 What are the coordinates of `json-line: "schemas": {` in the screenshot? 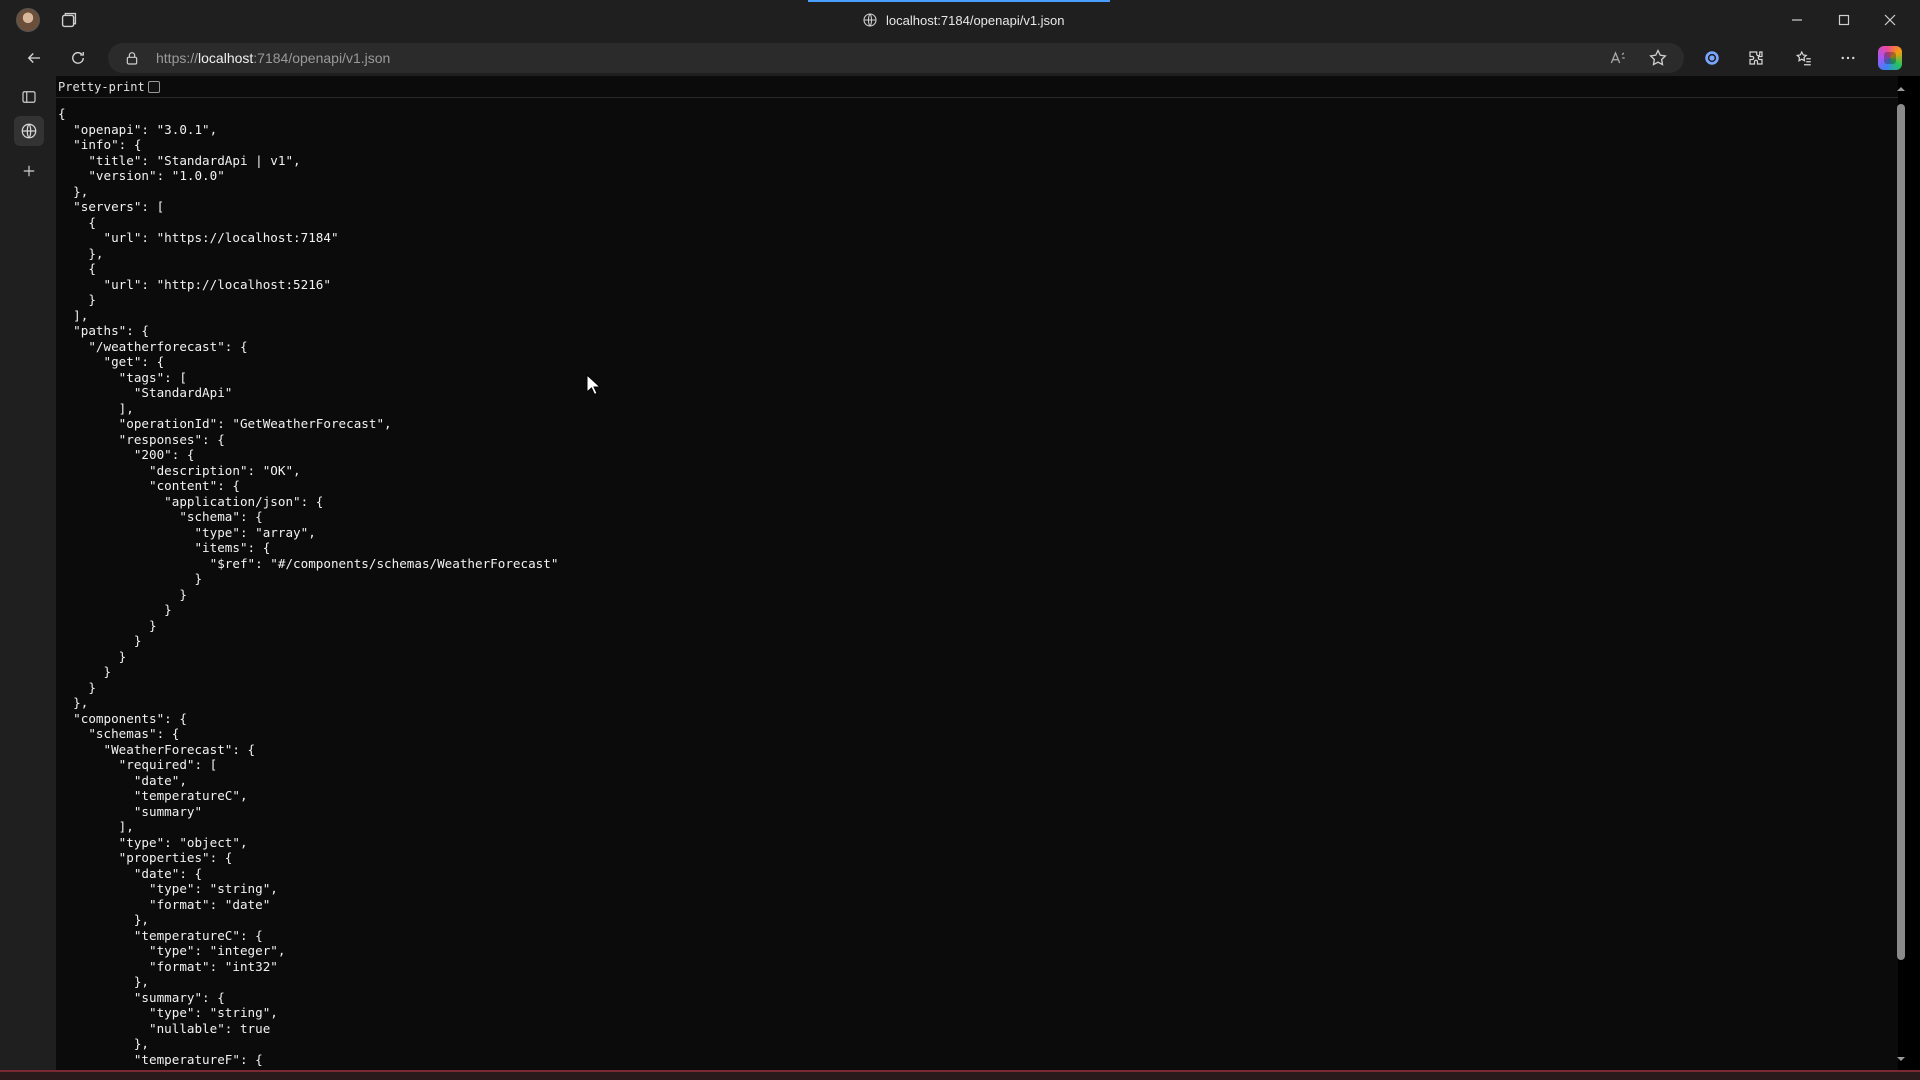 It's located at (119, 733).